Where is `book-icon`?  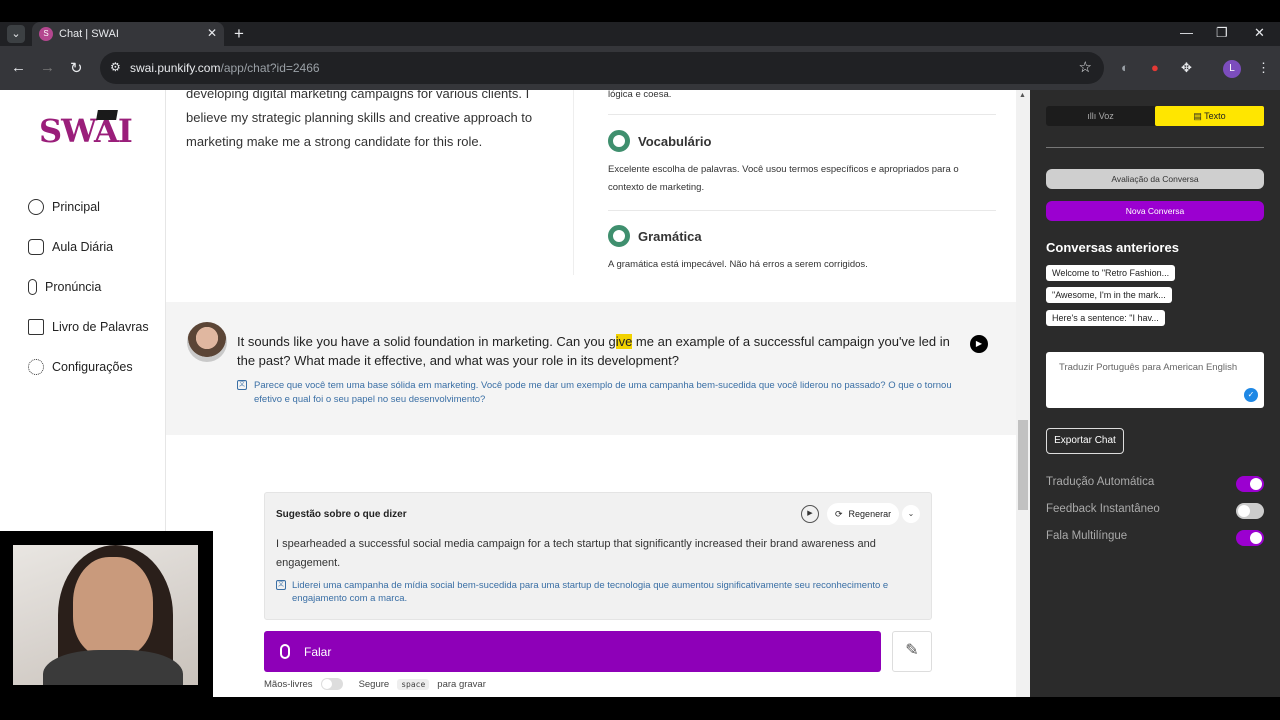 book-icon is located at coordinates (36, 327).